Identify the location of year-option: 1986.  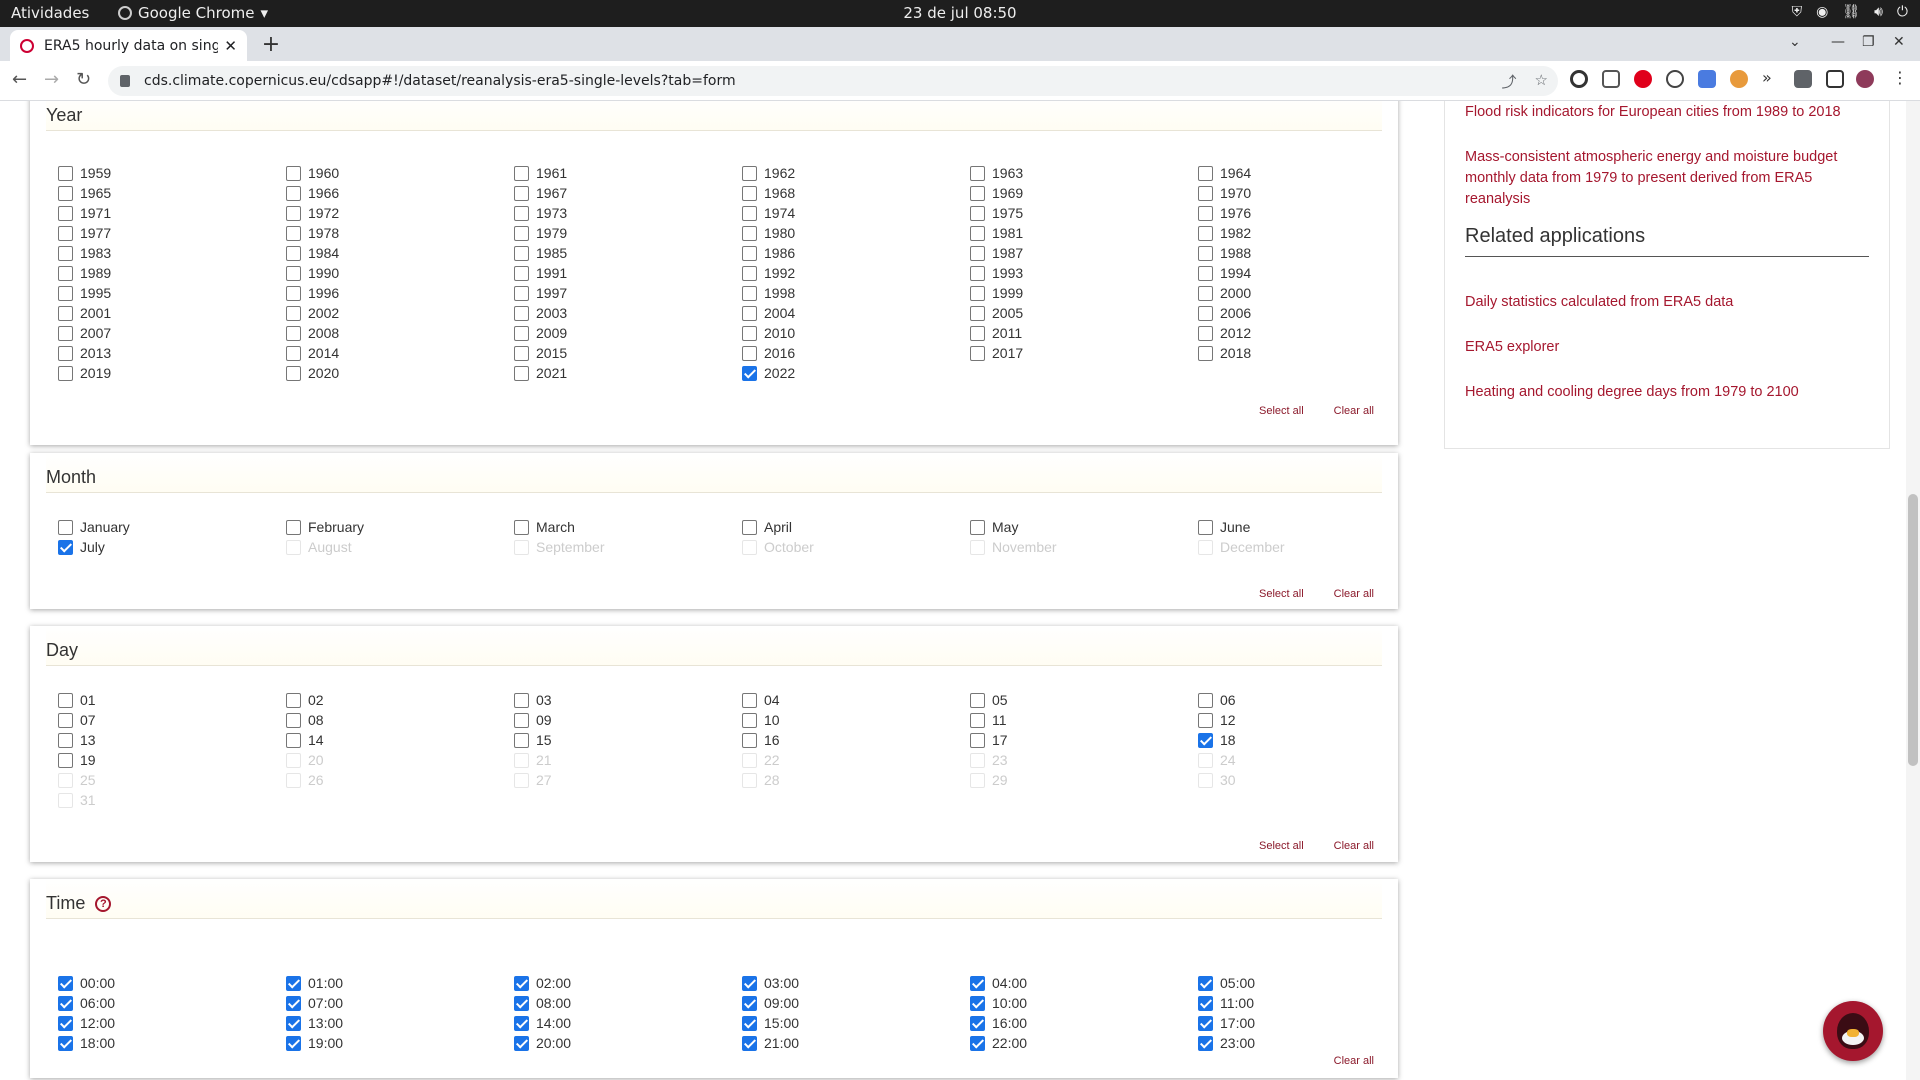
(856, 253).